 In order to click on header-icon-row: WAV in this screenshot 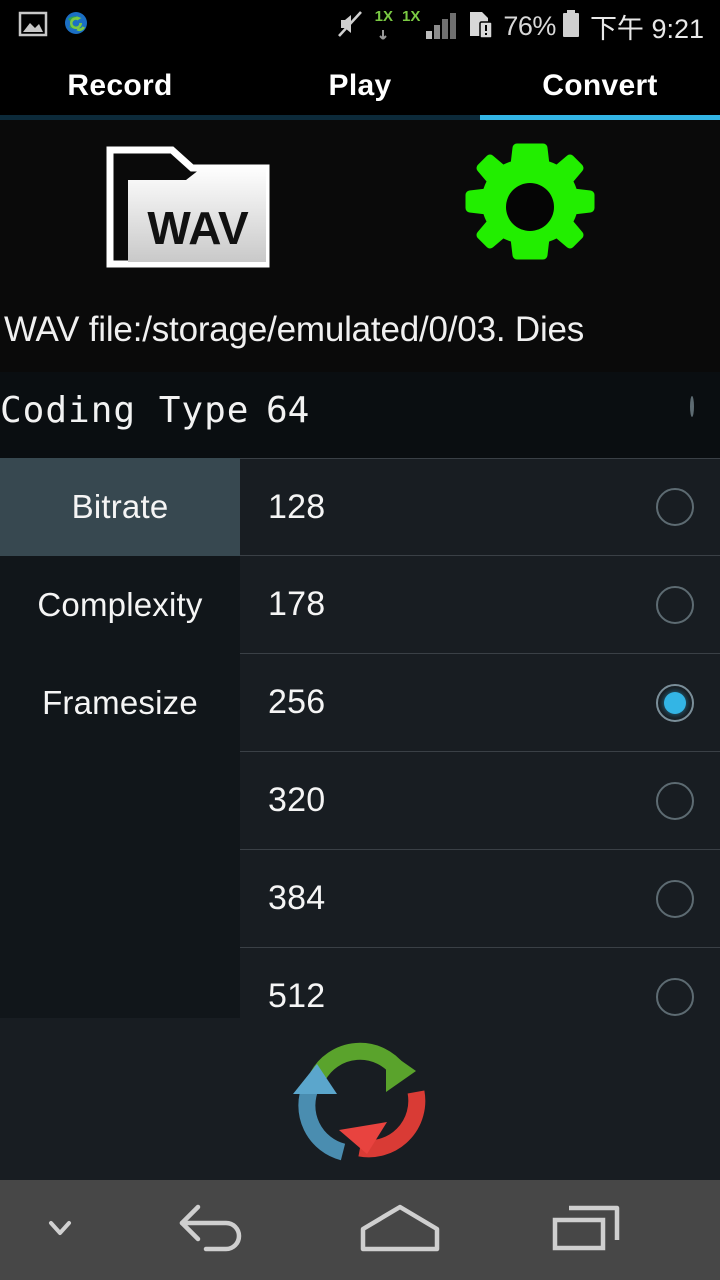, I will do `click(360, 204)`.